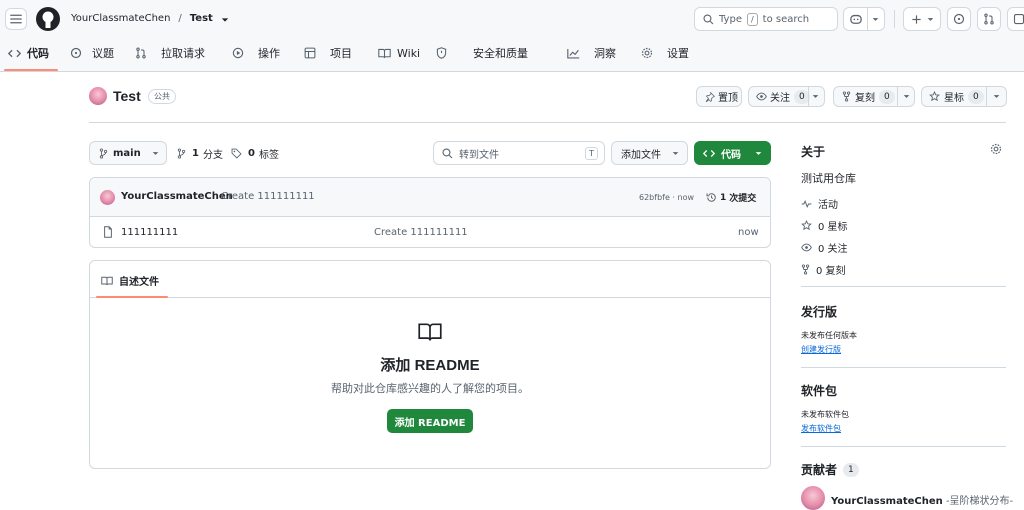  Describe the element at coordinates (821, 349) in the screenshot. I see `create-release-link: 创建发行版` at that location.